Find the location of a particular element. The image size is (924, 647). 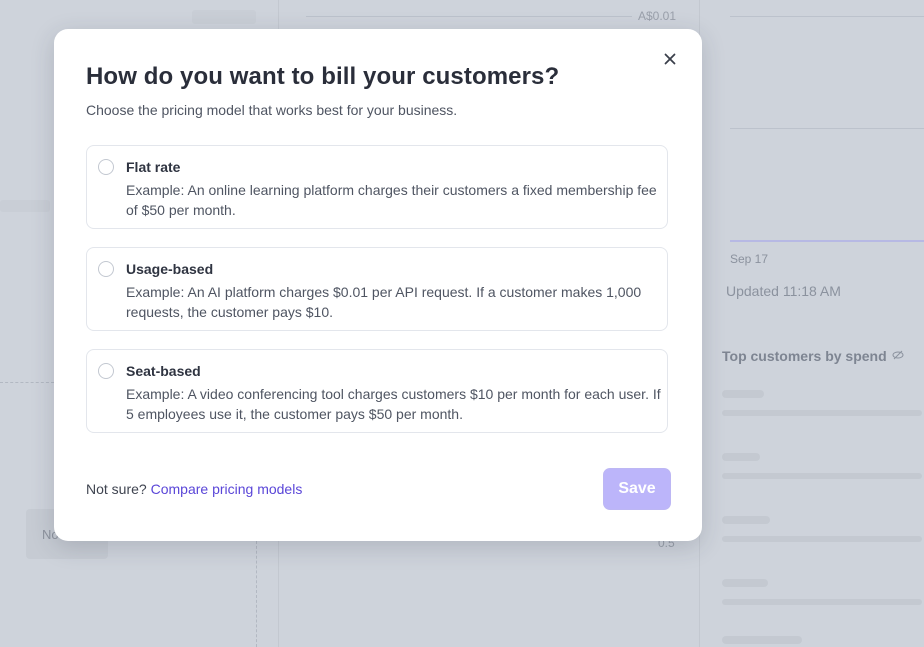

top-customers-title: Top customers by spend is located at coordinates (804, 356).